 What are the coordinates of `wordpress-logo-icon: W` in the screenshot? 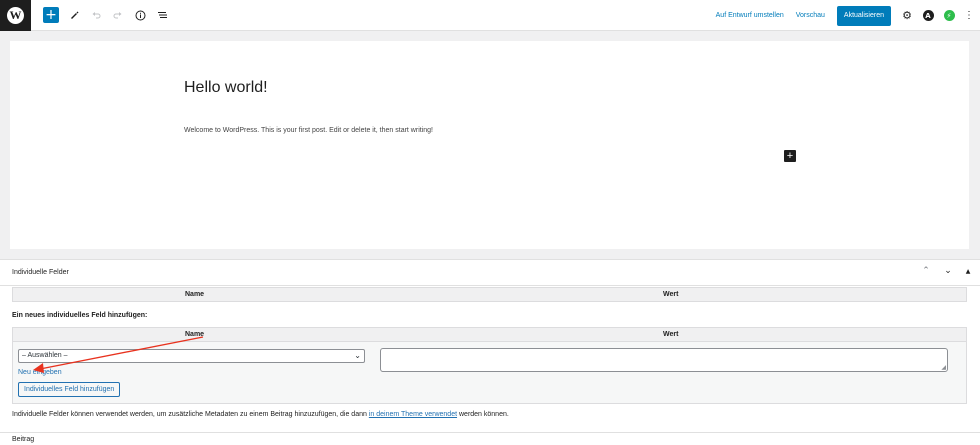 It's located at (15, 15).